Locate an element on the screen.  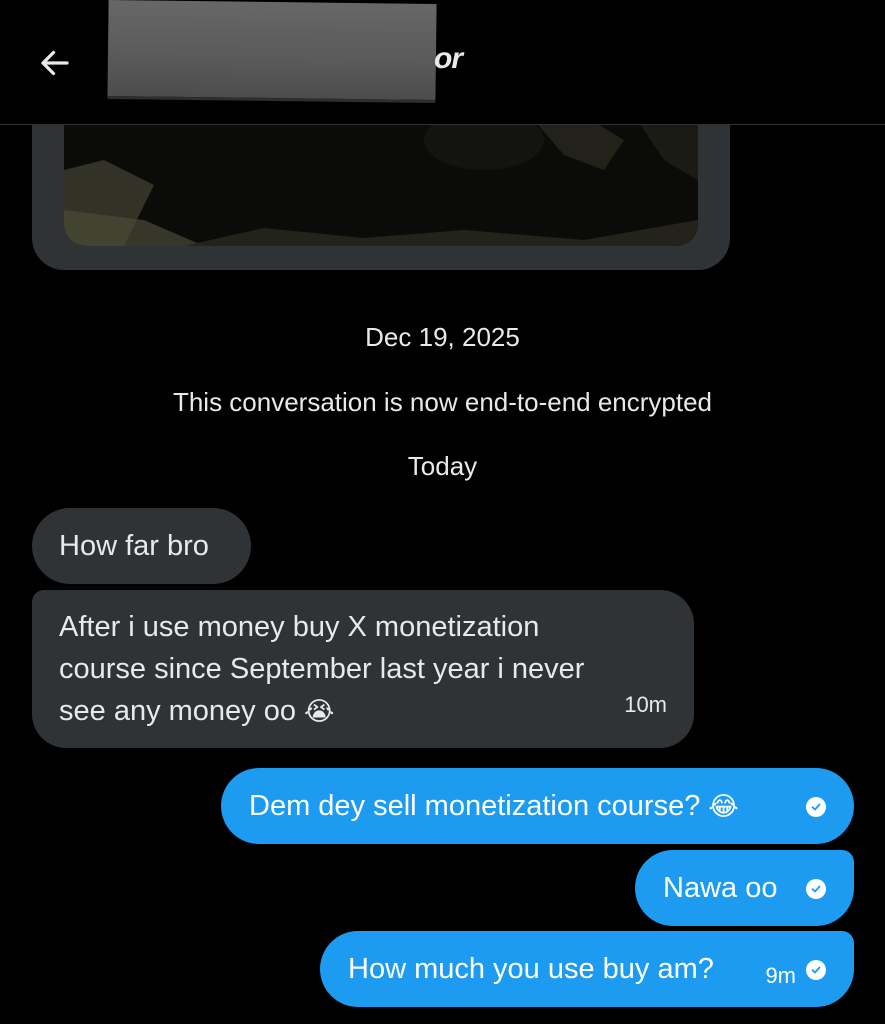
outgoing-message: Nawa oo is located at coordinates (744, 888).